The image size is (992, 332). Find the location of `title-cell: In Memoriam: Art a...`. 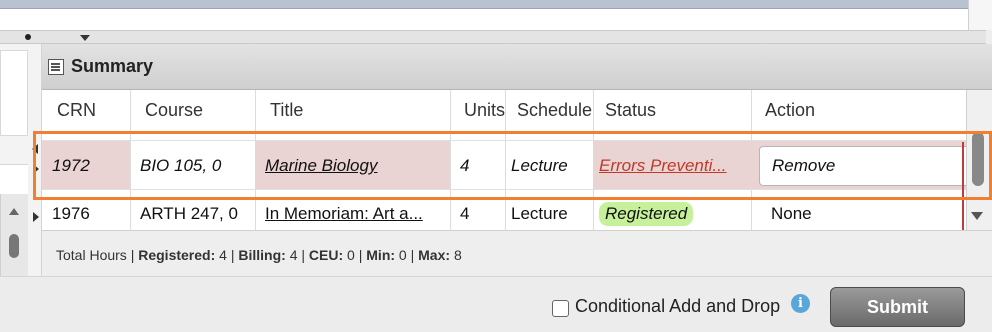

title-cell: In Memoriam: Art a... is located at coordinates (352, 214).